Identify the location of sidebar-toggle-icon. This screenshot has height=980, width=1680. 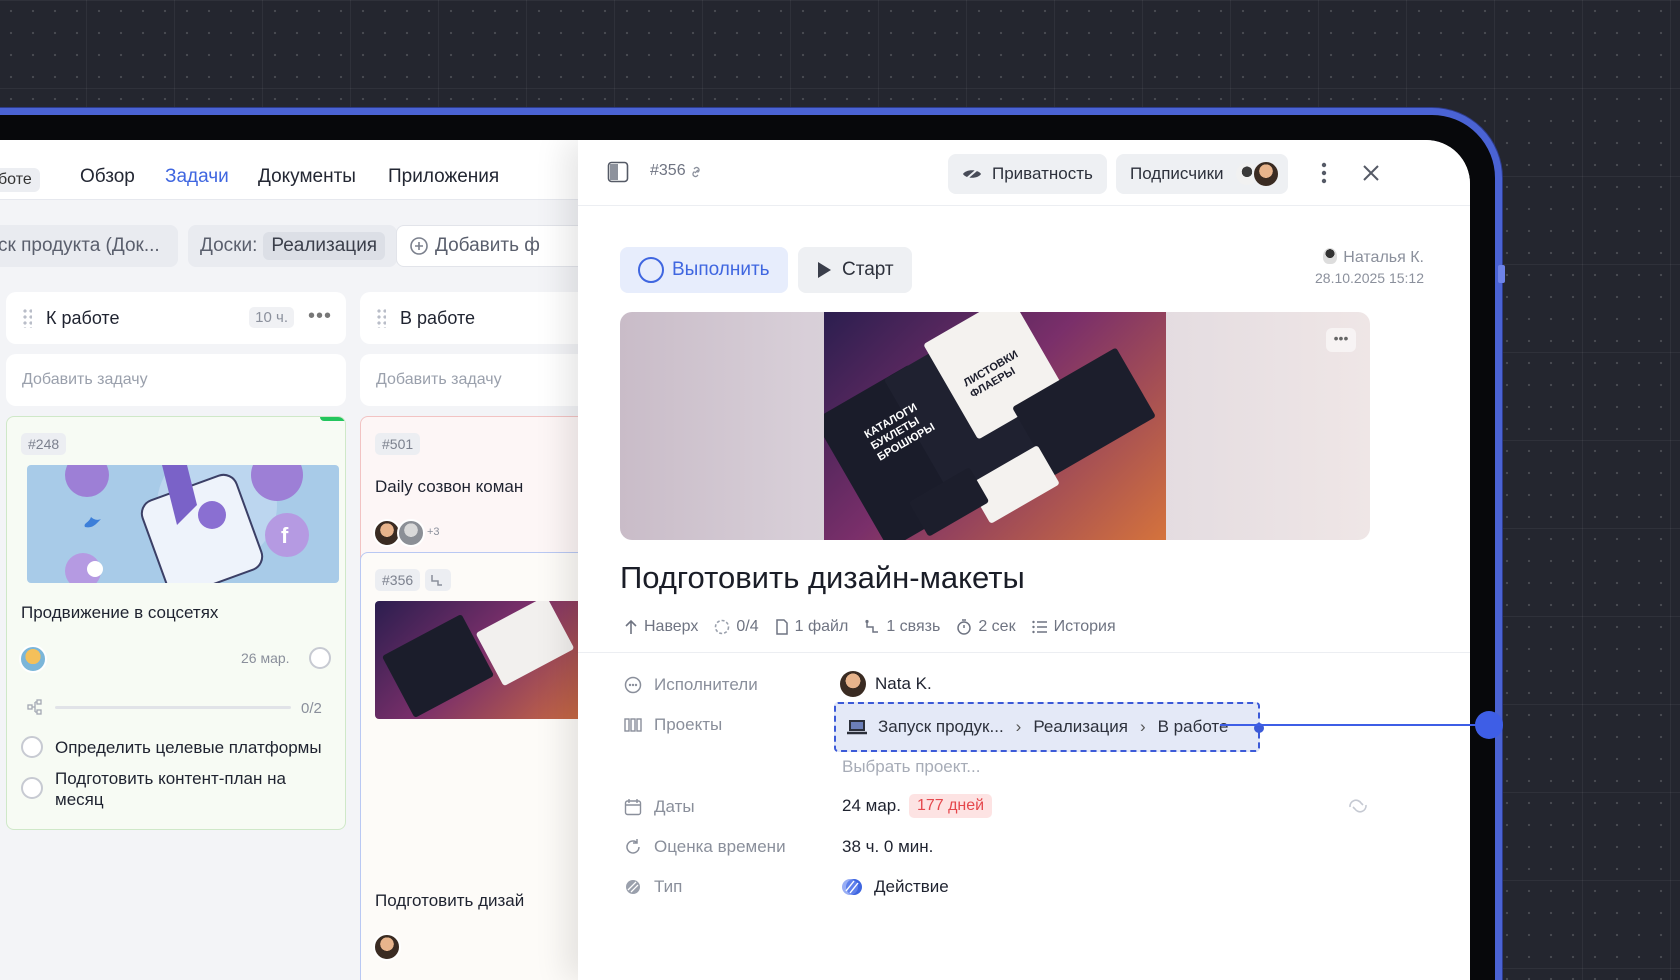
(618, 172).